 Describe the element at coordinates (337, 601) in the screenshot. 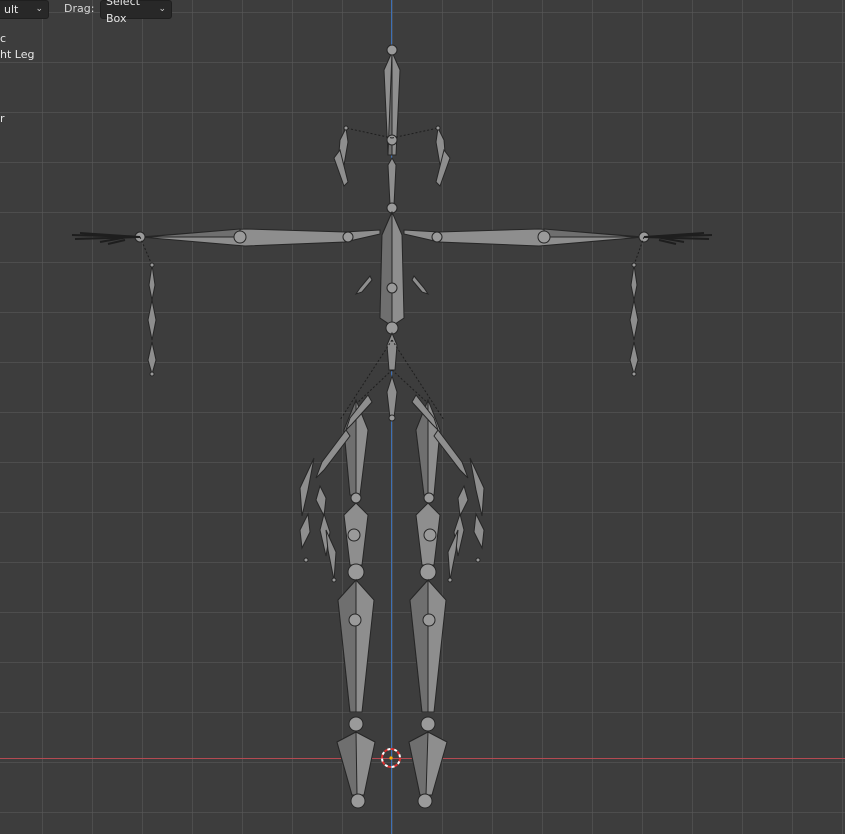

I see `left-leg-bones` at that location.